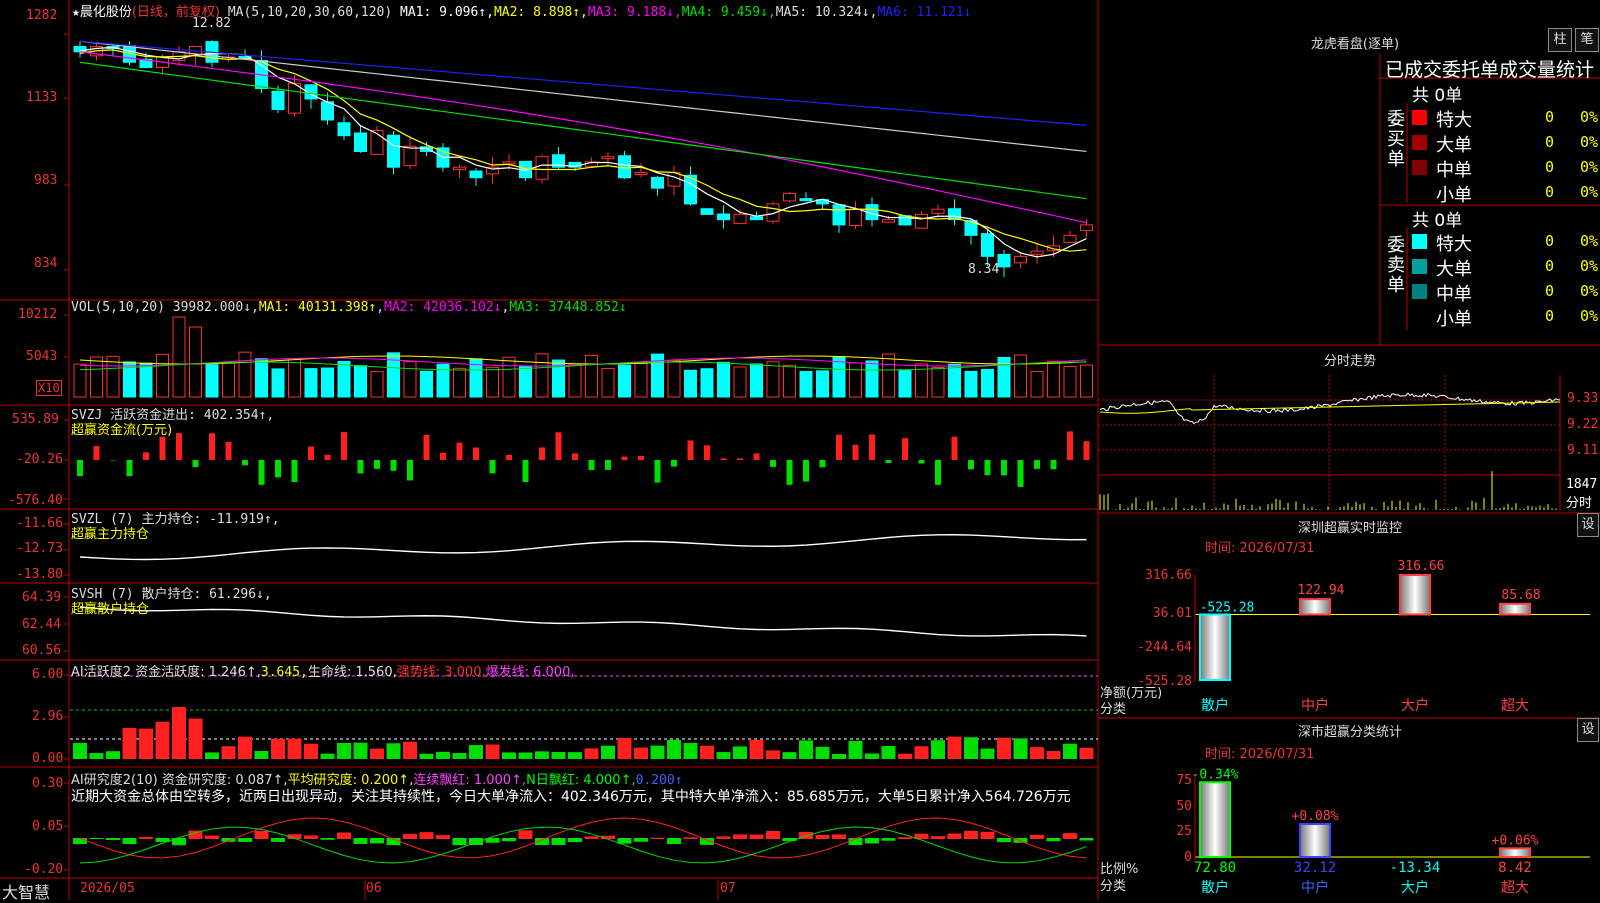  I want to click on vol-unit-badge: X10, so click(49, 388).